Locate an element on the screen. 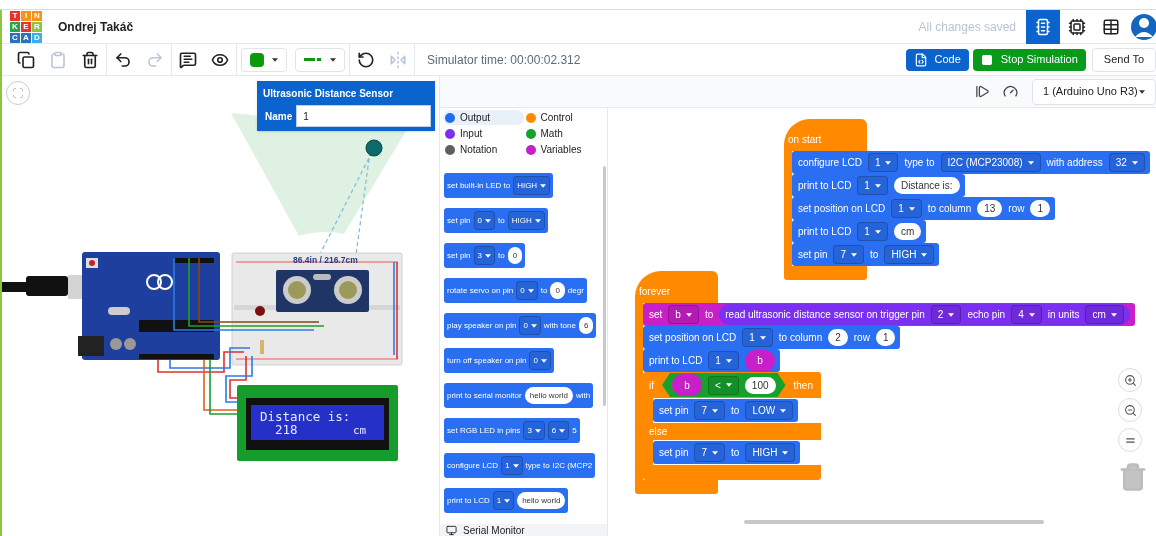 The width and height of the screenshot is (1156, 536). category-item: Output is located at coordinates (483, 117).